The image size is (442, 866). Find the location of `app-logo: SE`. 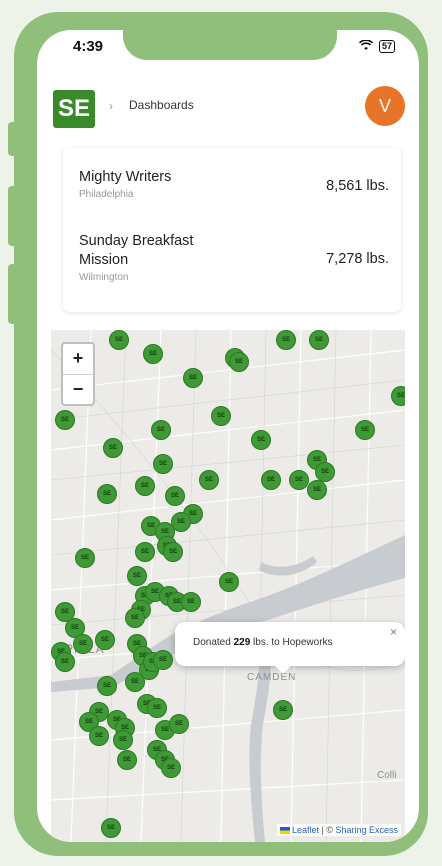

app-logo: SE is located at coordinates (74, 109).